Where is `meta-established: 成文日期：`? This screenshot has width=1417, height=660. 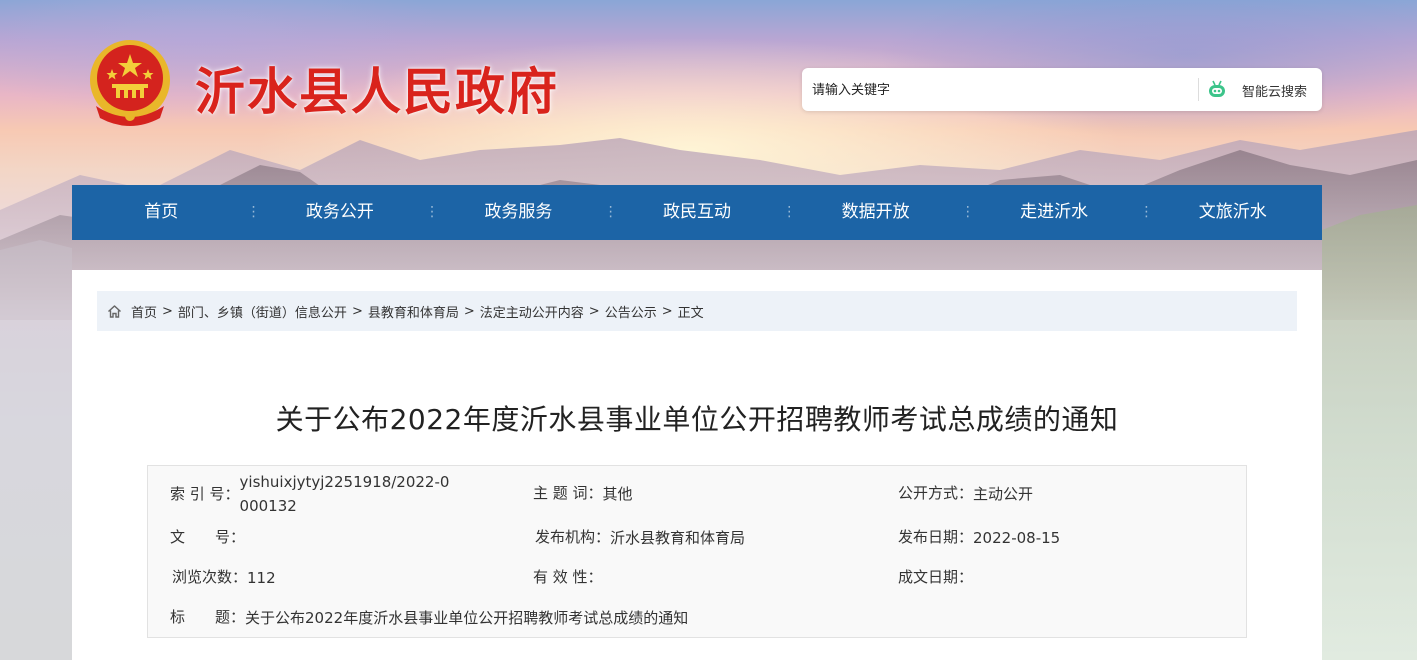 meta-established: 成文日期： is located at coordinates (935, 576).